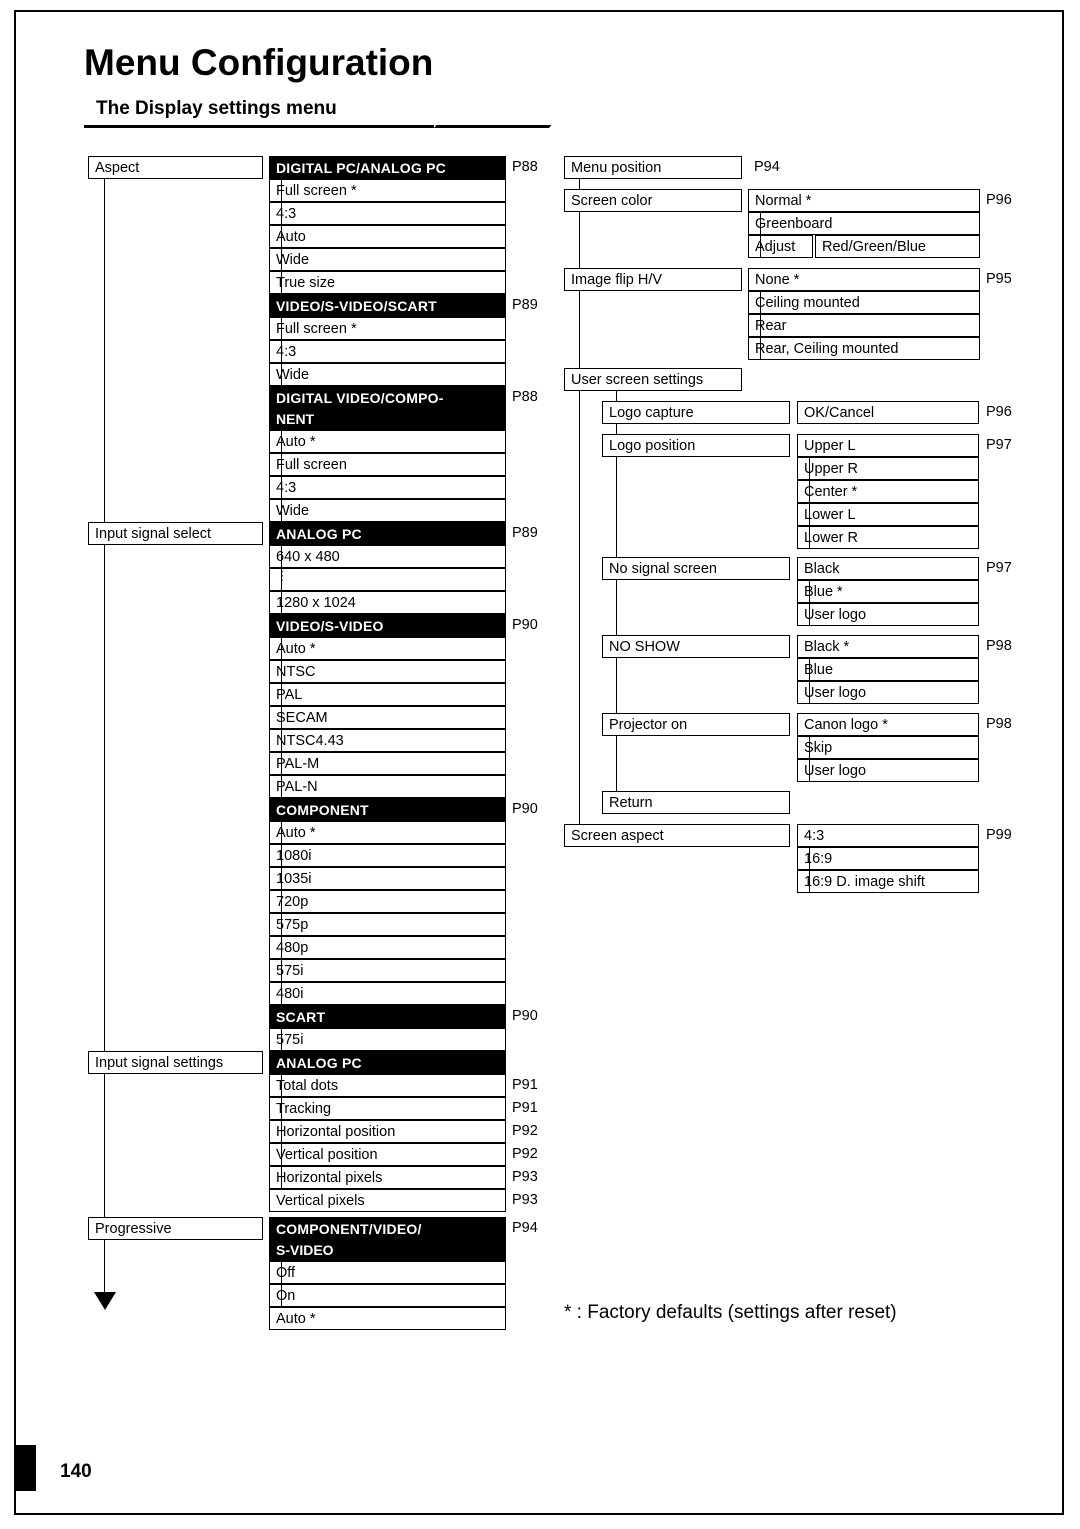 Image resolution: width=1080 pixels, height=1529 pixels. Describe the element at coordinates (864, 223) in the screenshot. I see `item-screen-color-greenboard: Greenboard` at that location.